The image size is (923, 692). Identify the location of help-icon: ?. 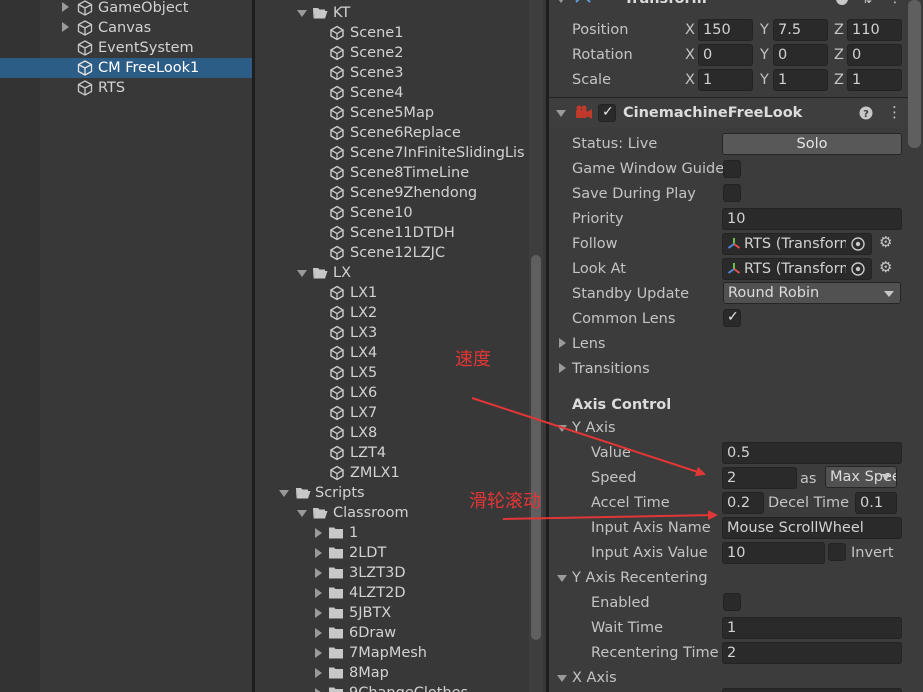
(866, 113).